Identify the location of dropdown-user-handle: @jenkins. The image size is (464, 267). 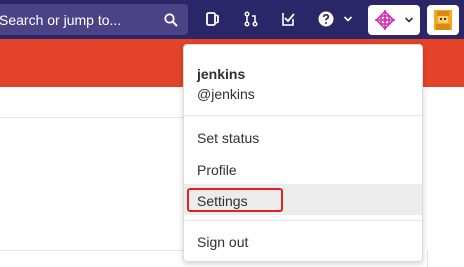
(226, 94).